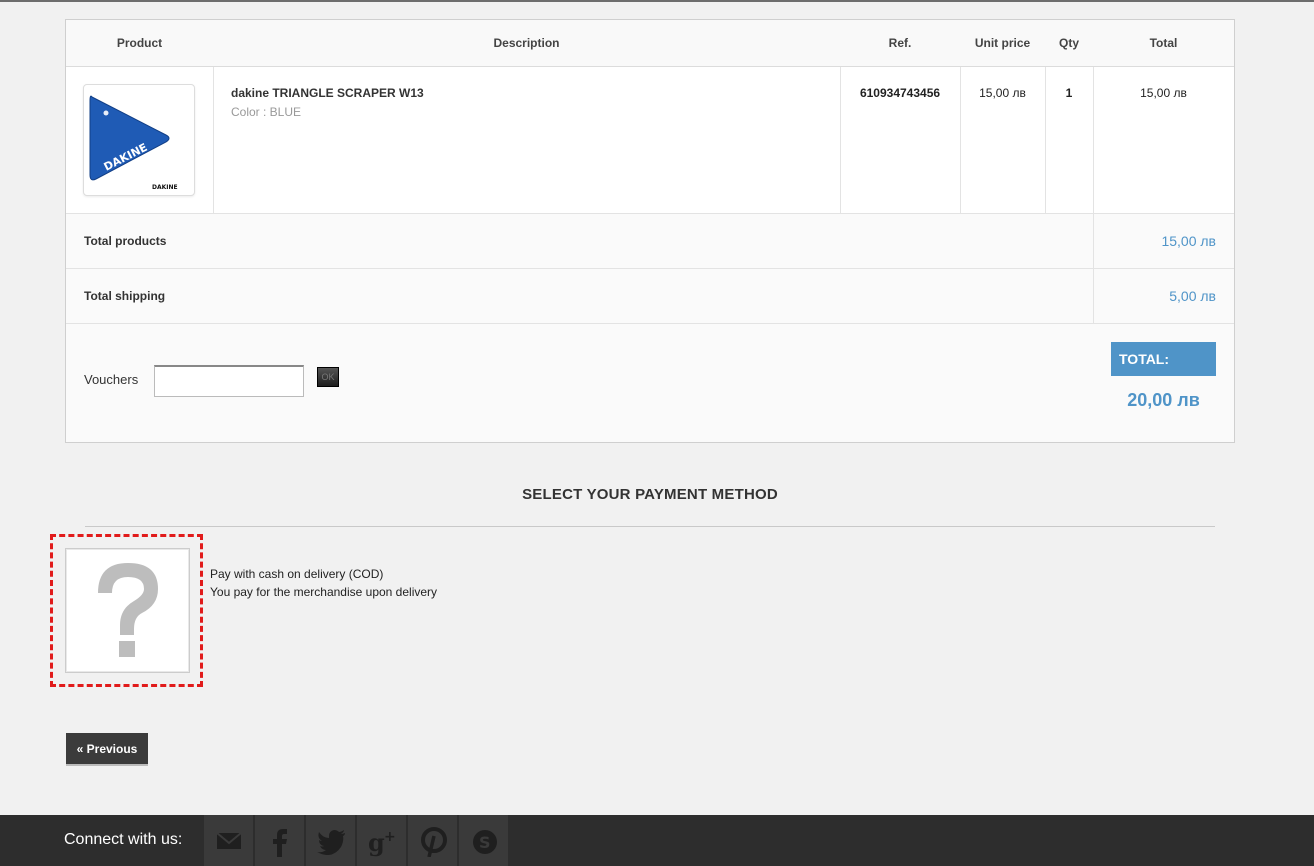 The width and height of the screenshot is (1314, 866). What do you see at coordinates (1068, 43) in the screenshot?
I see `header-qty: Qty` at bounding box center [1068, 43].